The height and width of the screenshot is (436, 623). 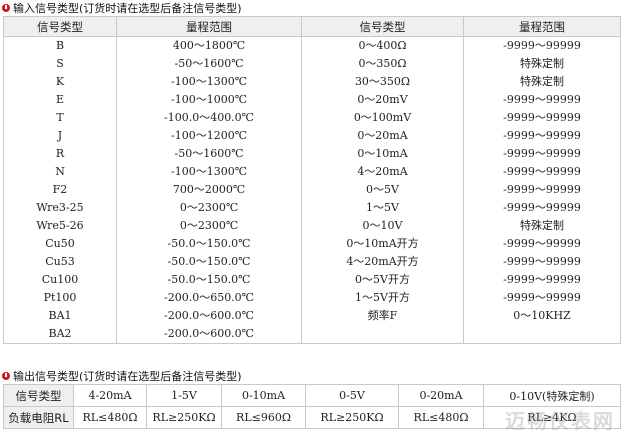 What do you see at coordinates (209, 26) in the screenshot?
I see `col-header-range: 量程范围` at bounding box center [209, 26].